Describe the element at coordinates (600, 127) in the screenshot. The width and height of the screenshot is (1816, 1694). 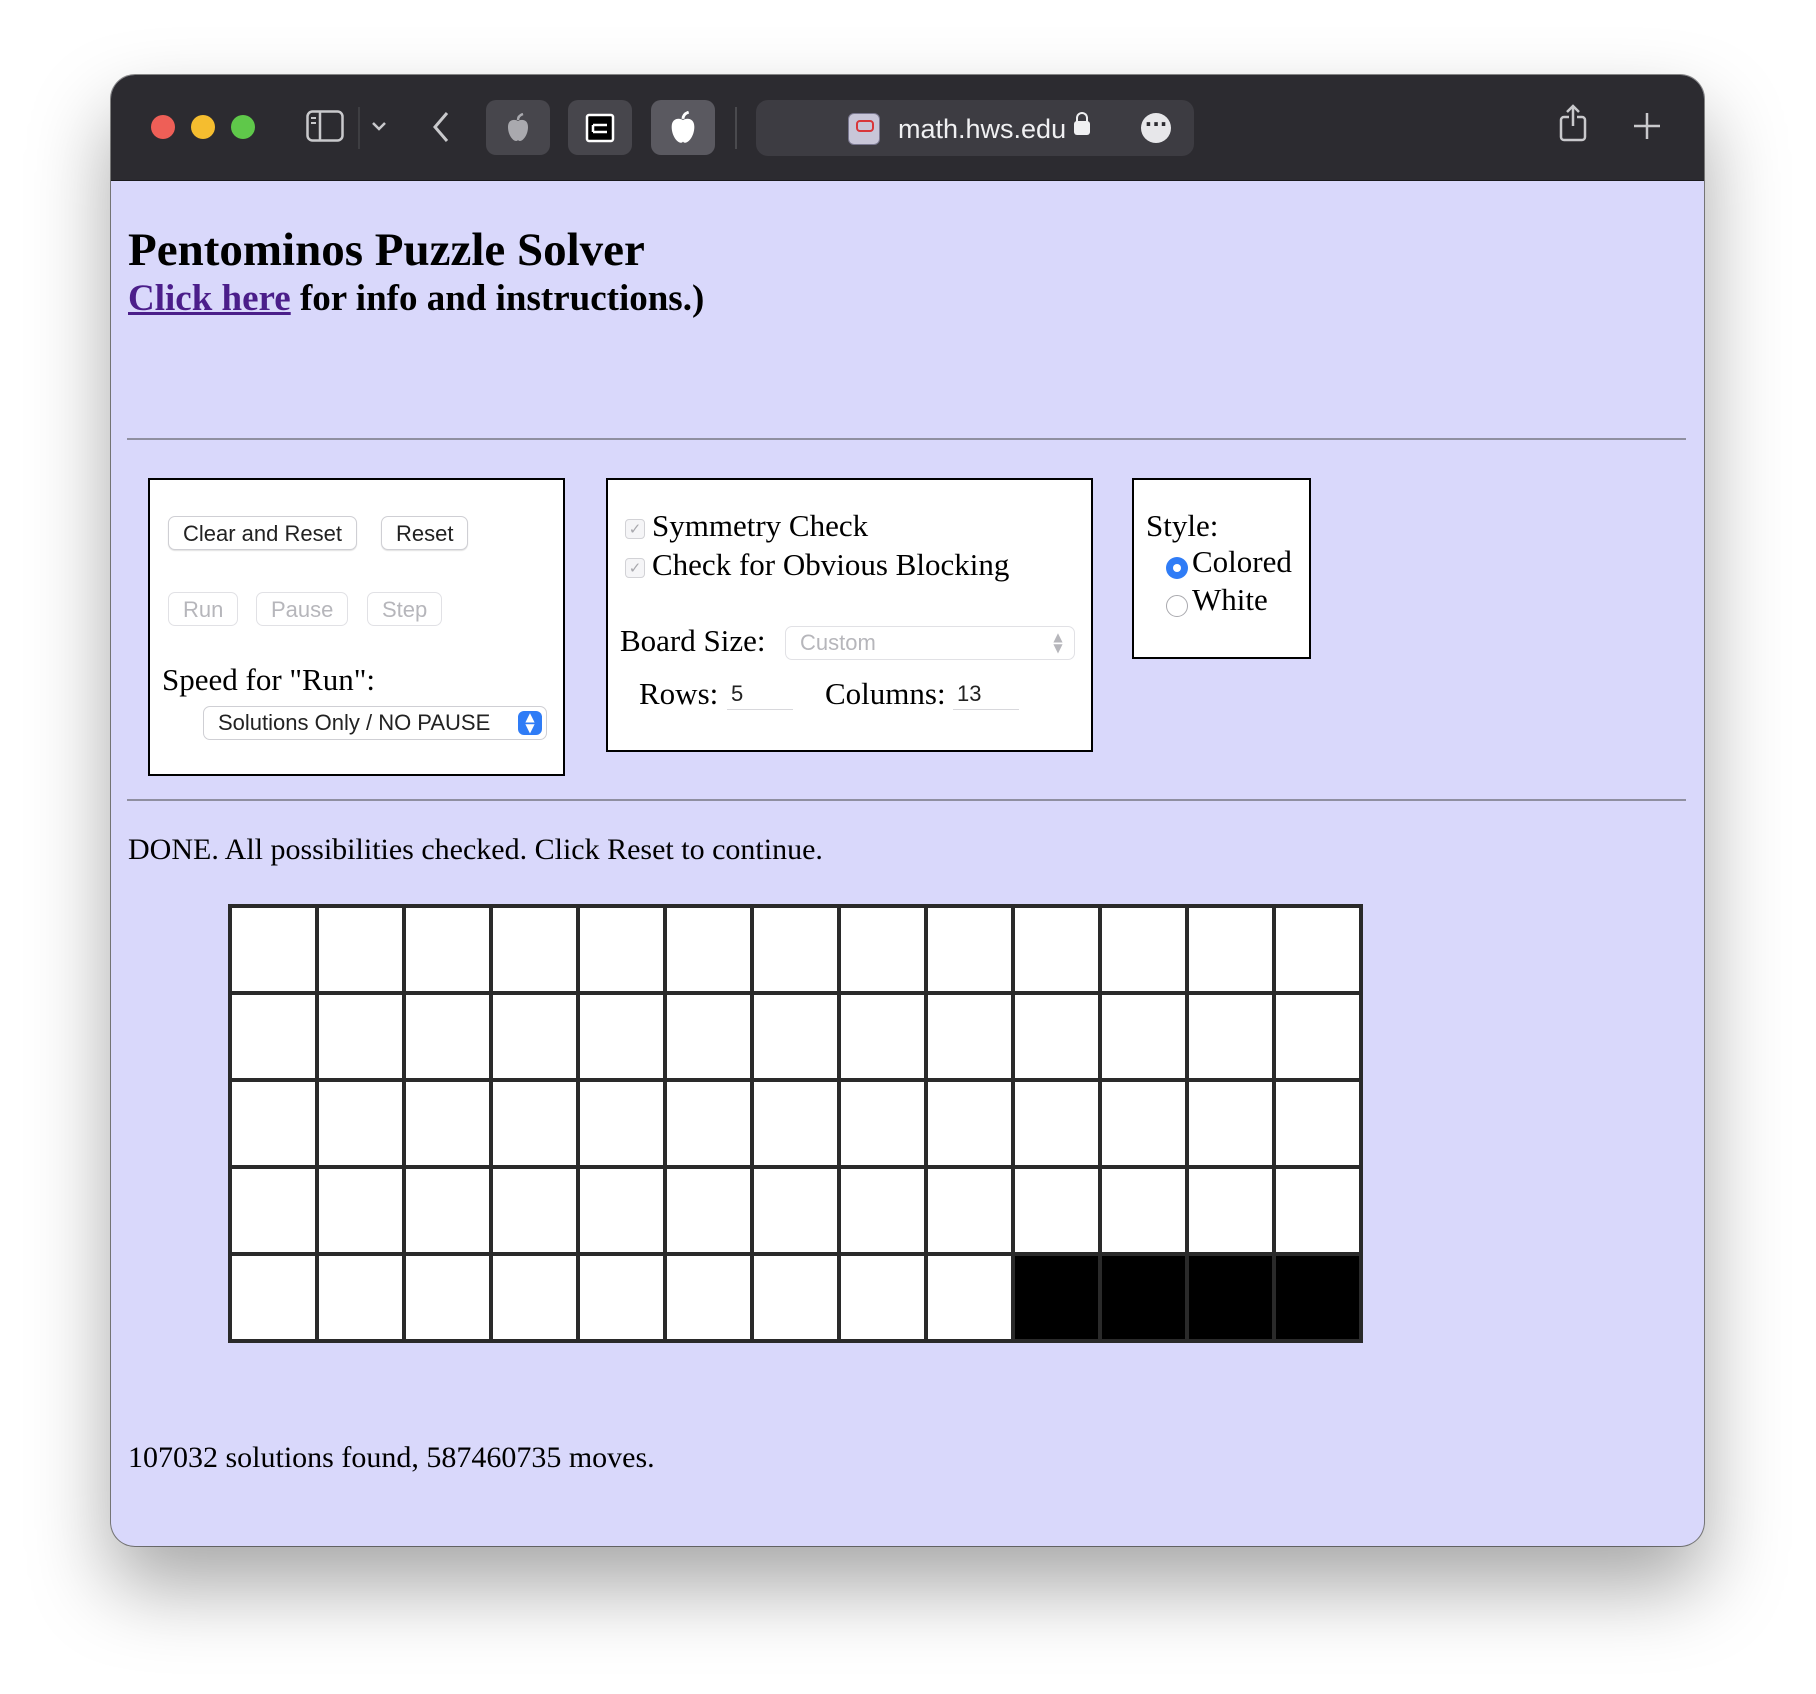
I see `tab-page` at that location.